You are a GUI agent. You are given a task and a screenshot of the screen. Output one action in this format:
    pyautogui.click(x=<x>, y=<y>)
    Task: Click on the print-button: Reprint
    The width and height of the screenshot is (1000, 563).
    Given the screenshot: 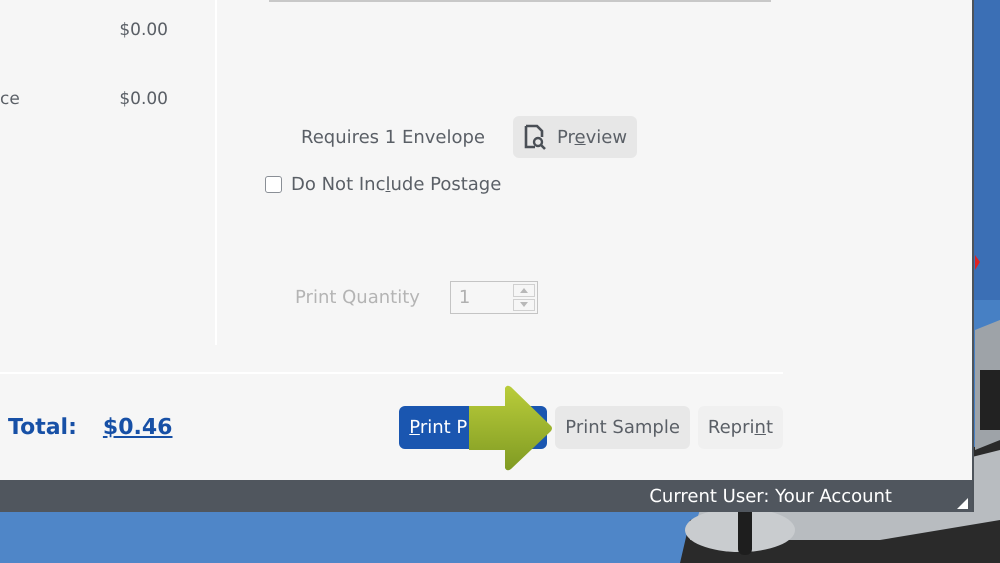 What is the action you would take?
    pyautogui.click(x=740, y=427)
    